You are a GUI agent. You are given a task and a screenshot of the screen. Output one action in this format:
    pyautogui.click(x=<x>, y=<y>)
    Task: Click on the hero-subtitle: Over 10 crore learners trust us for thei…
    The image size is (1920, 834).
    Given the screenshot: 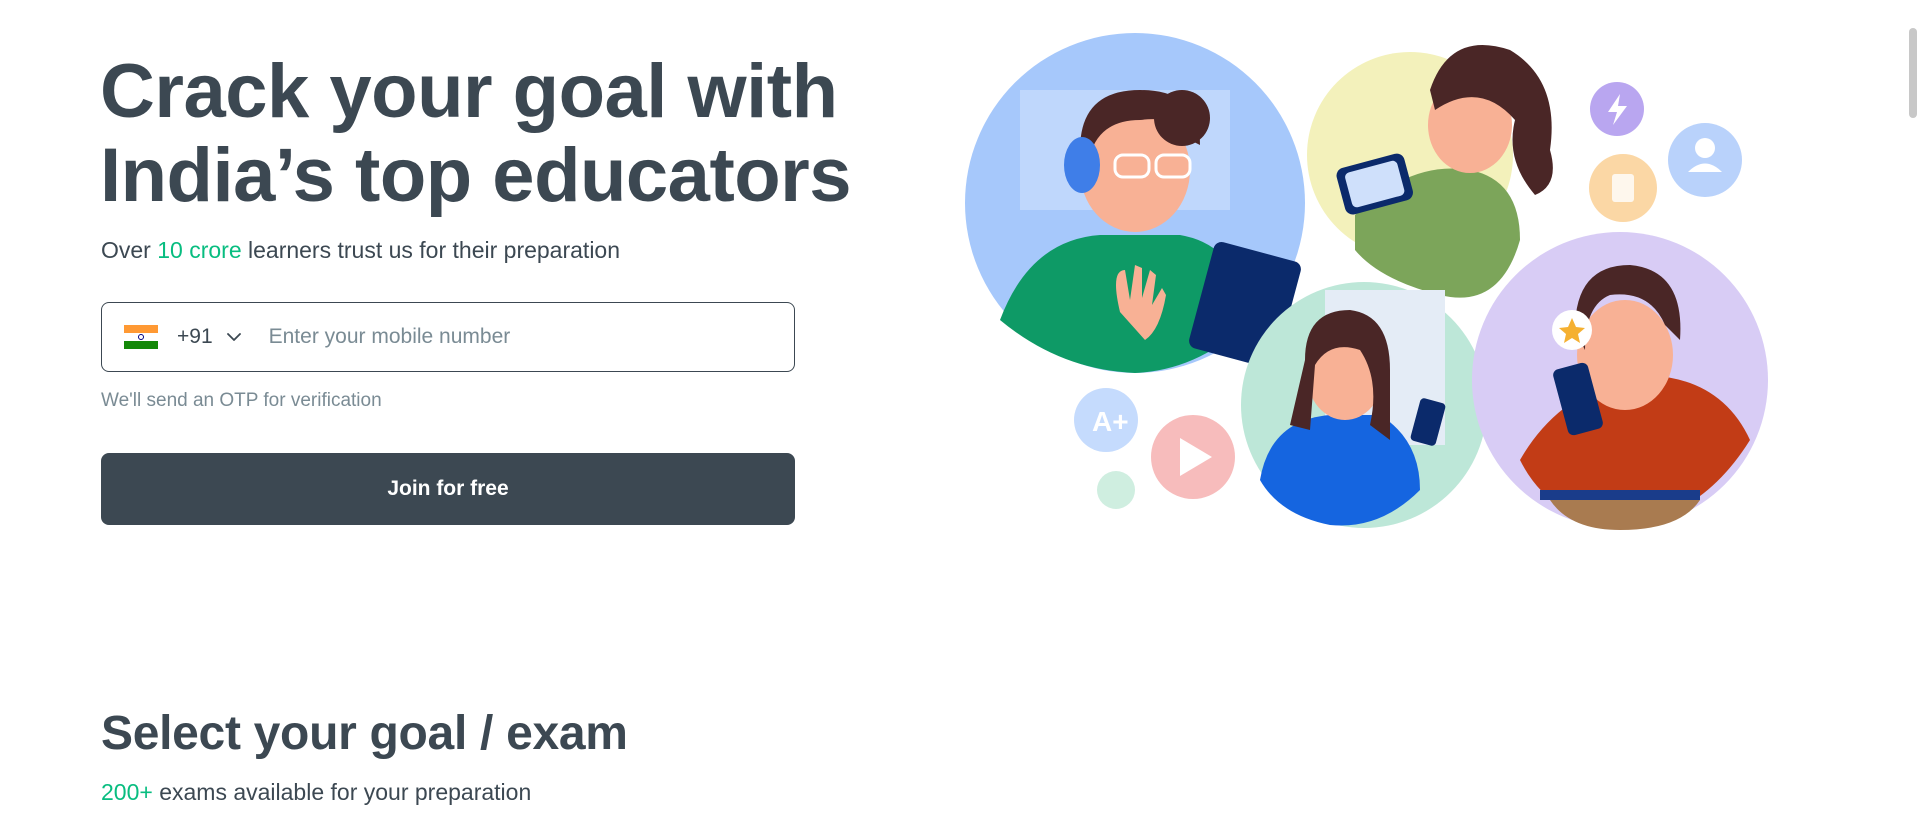 What is the action you would take?
    pyautogui.click(x=360, y=250)
    